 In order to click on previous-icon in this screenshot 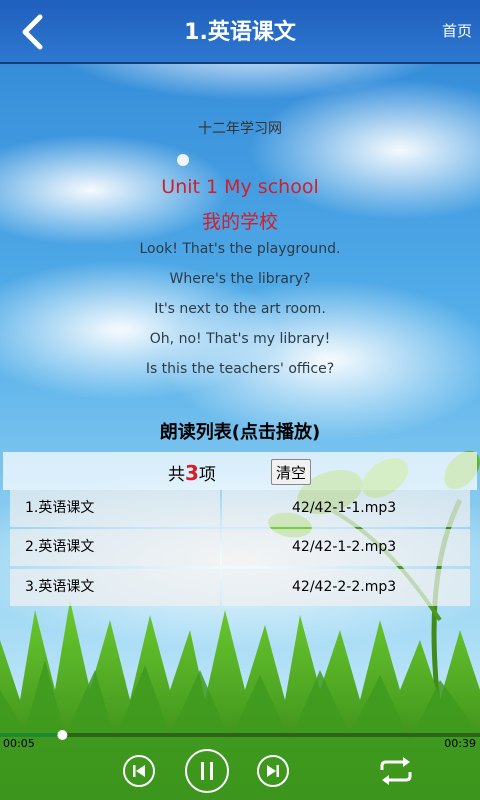, I will do `click(139, 771)`.